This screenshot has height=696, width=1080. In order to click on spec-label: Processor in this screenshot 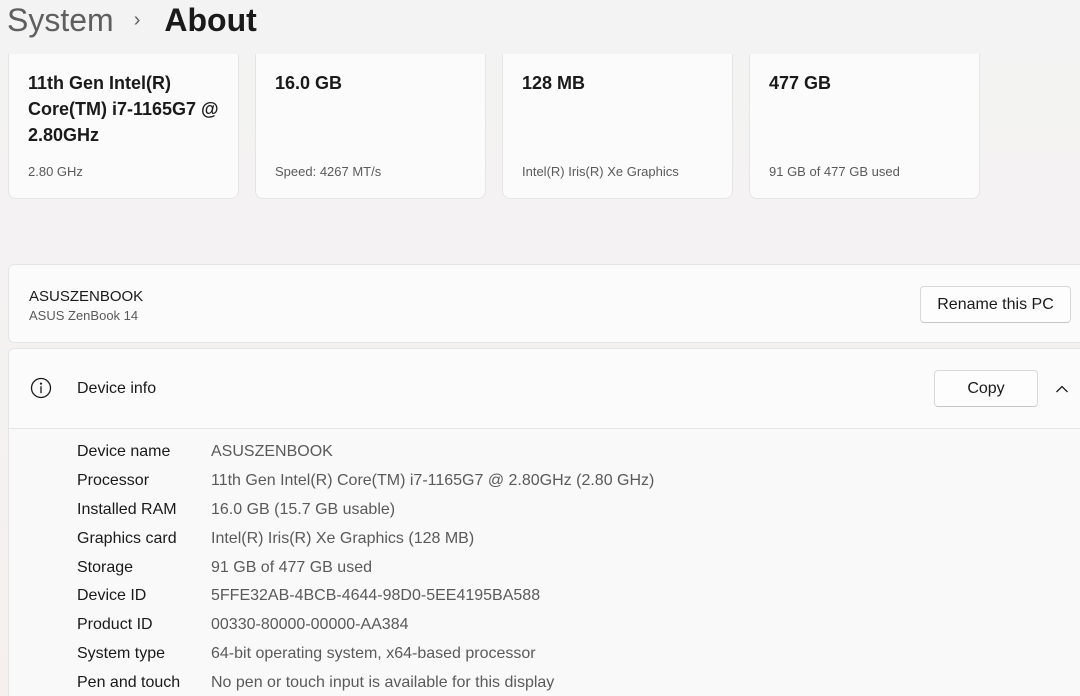, I will do `click(113, 480)`.